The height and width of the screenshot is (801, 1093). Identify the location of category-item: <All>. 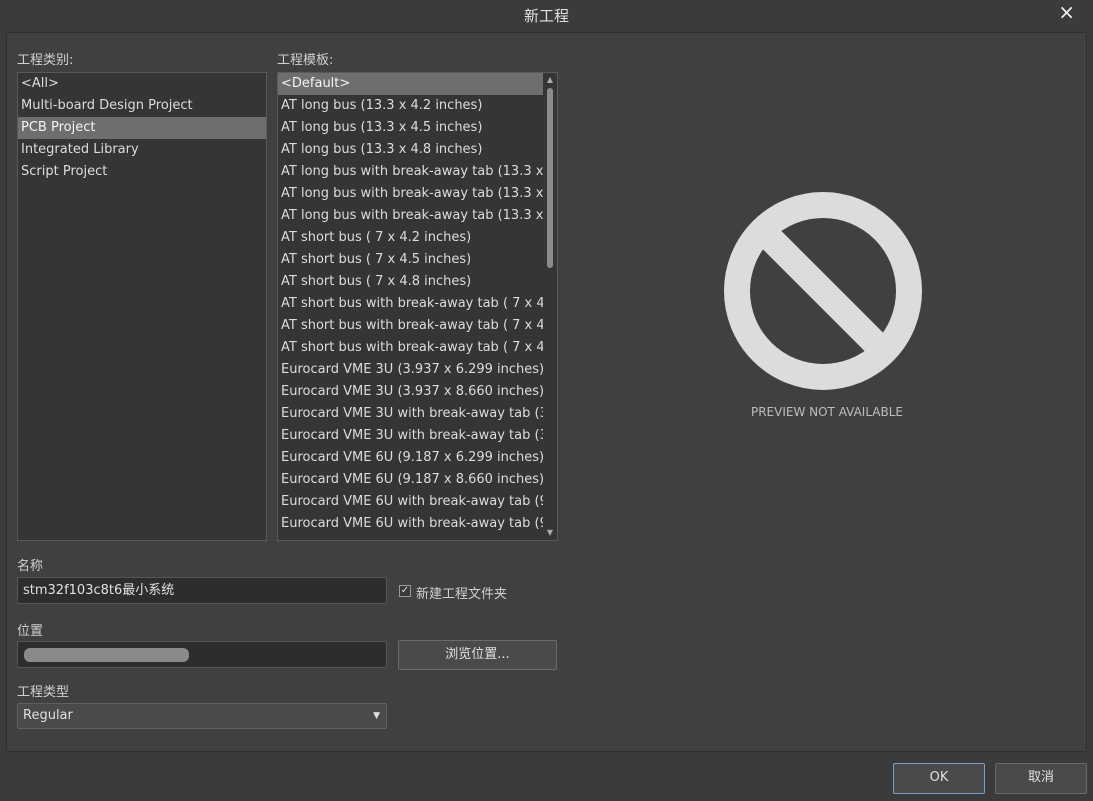
(142, 84).